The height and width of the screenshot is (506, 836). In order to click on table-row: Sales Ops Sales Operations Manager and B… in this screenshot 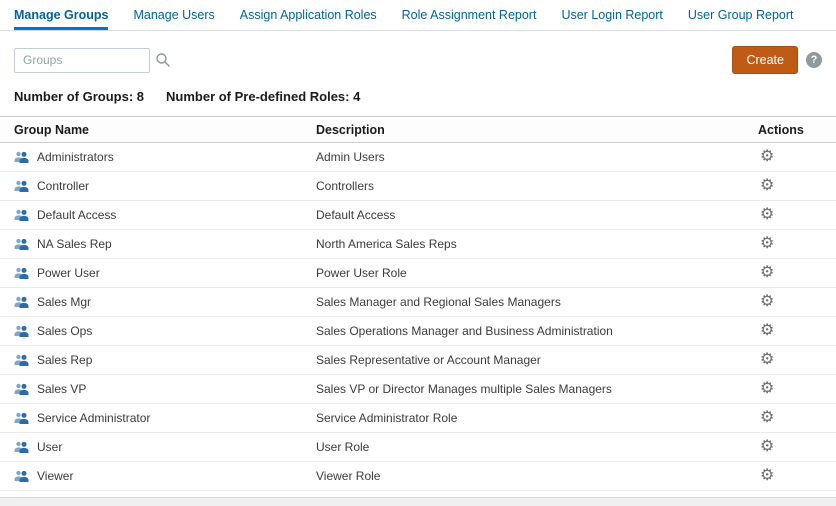, I will do `click(418, 331)`.